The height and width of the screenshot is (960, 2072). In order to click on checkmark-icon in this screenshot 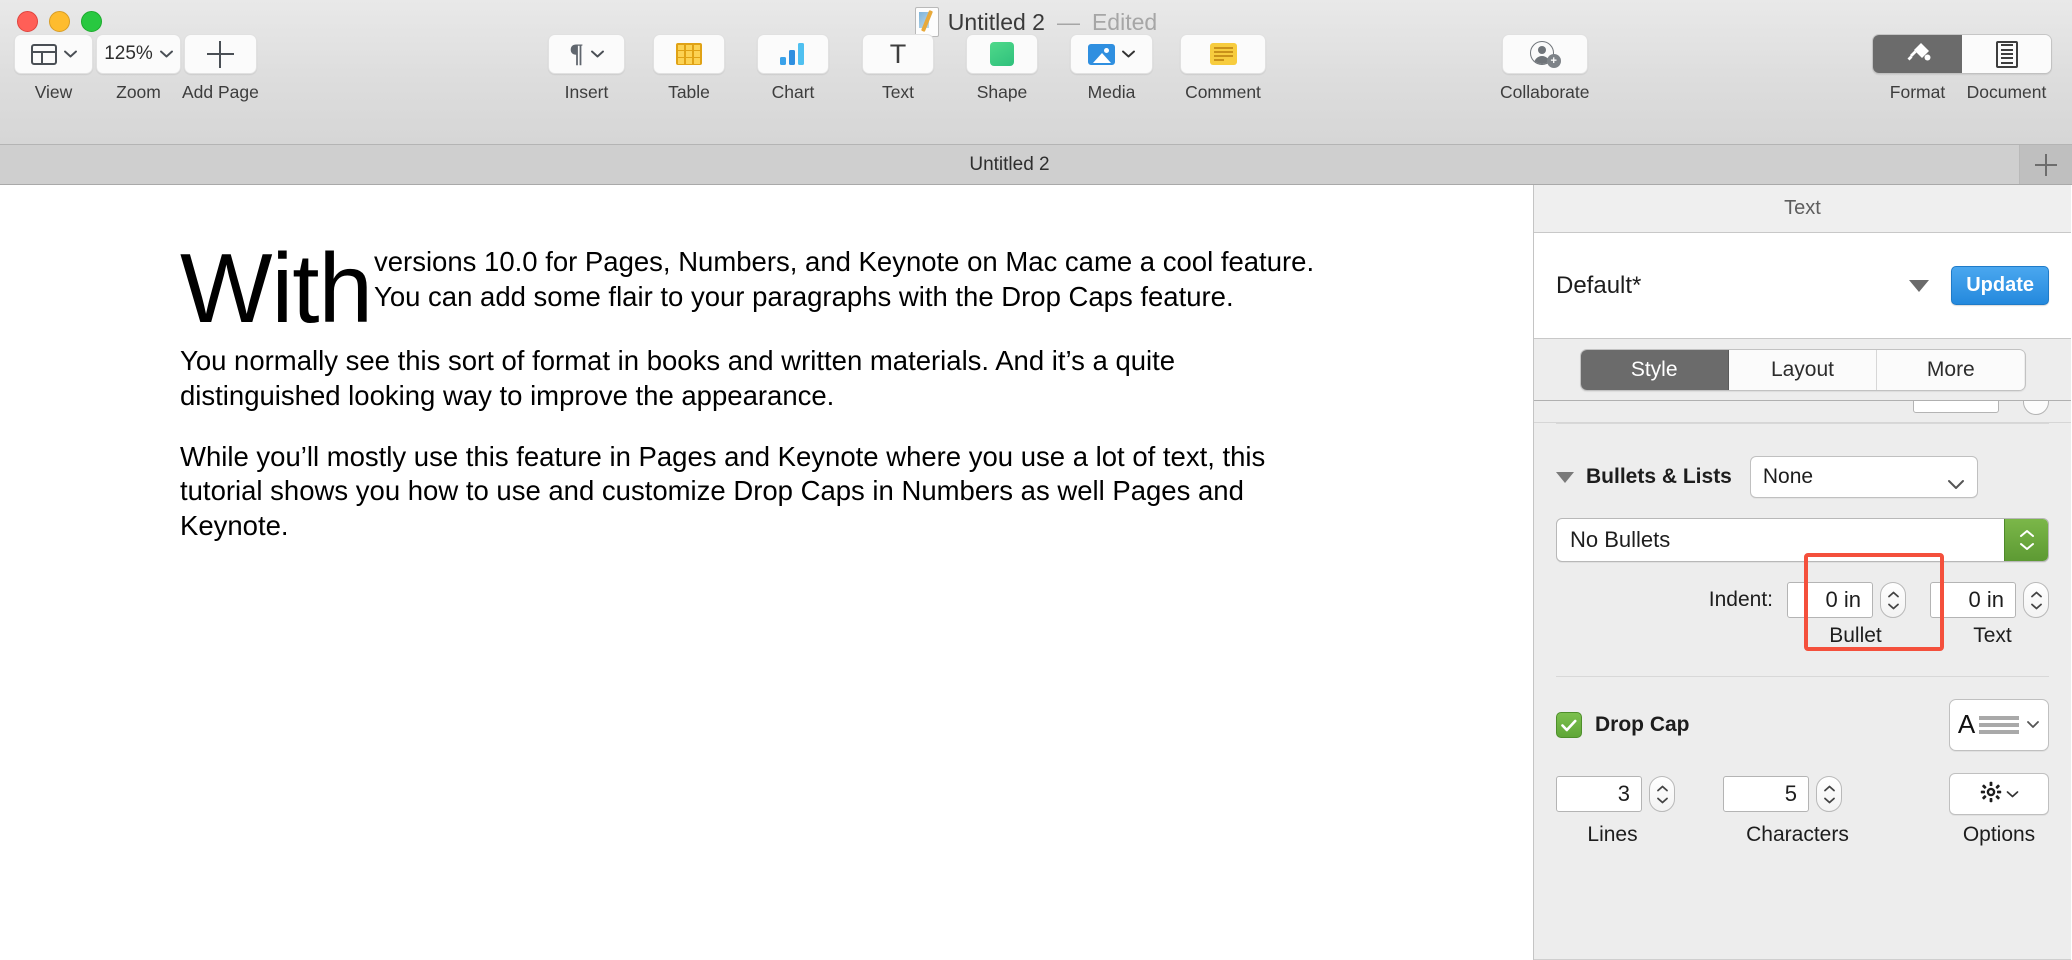, I will do `click(1569, 725)`.